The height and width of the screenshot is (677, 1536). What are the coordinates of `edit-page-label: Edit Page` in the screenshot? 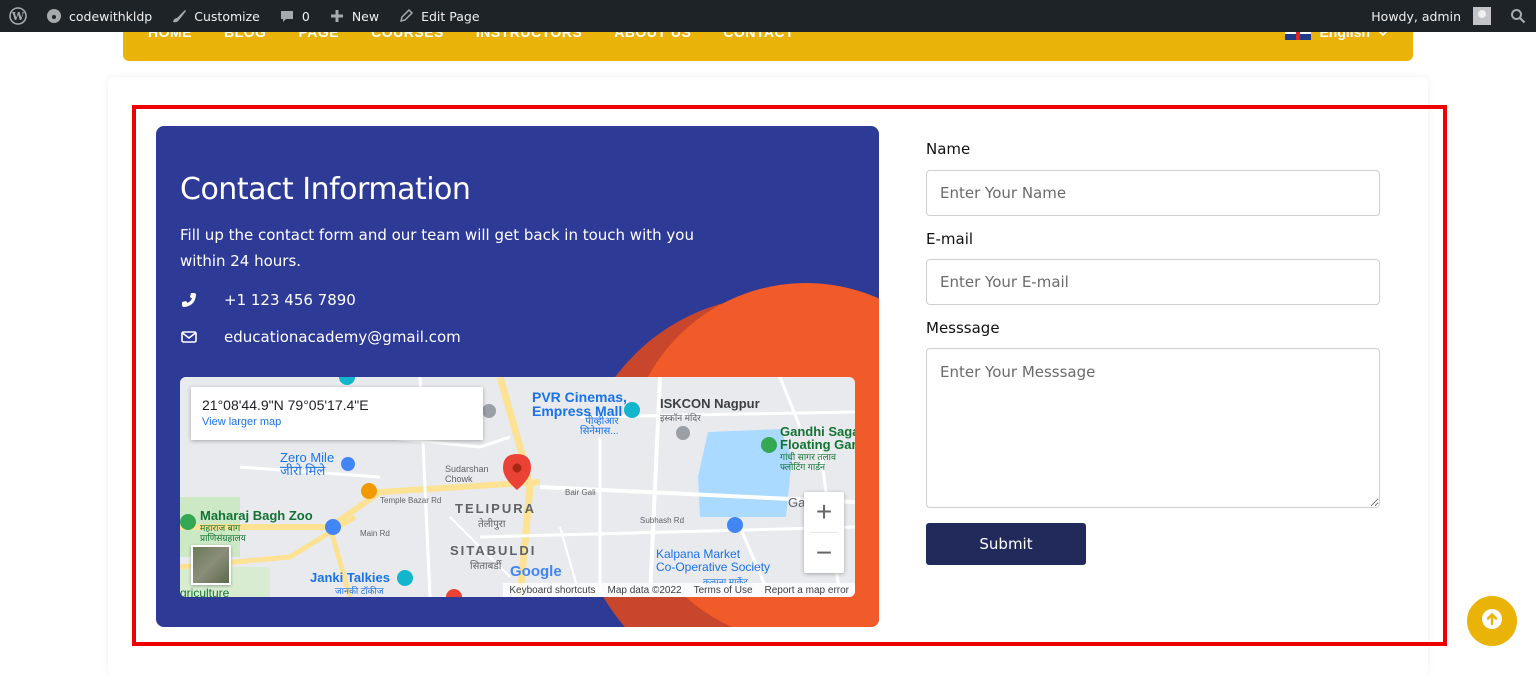 It's located at (450, 16).